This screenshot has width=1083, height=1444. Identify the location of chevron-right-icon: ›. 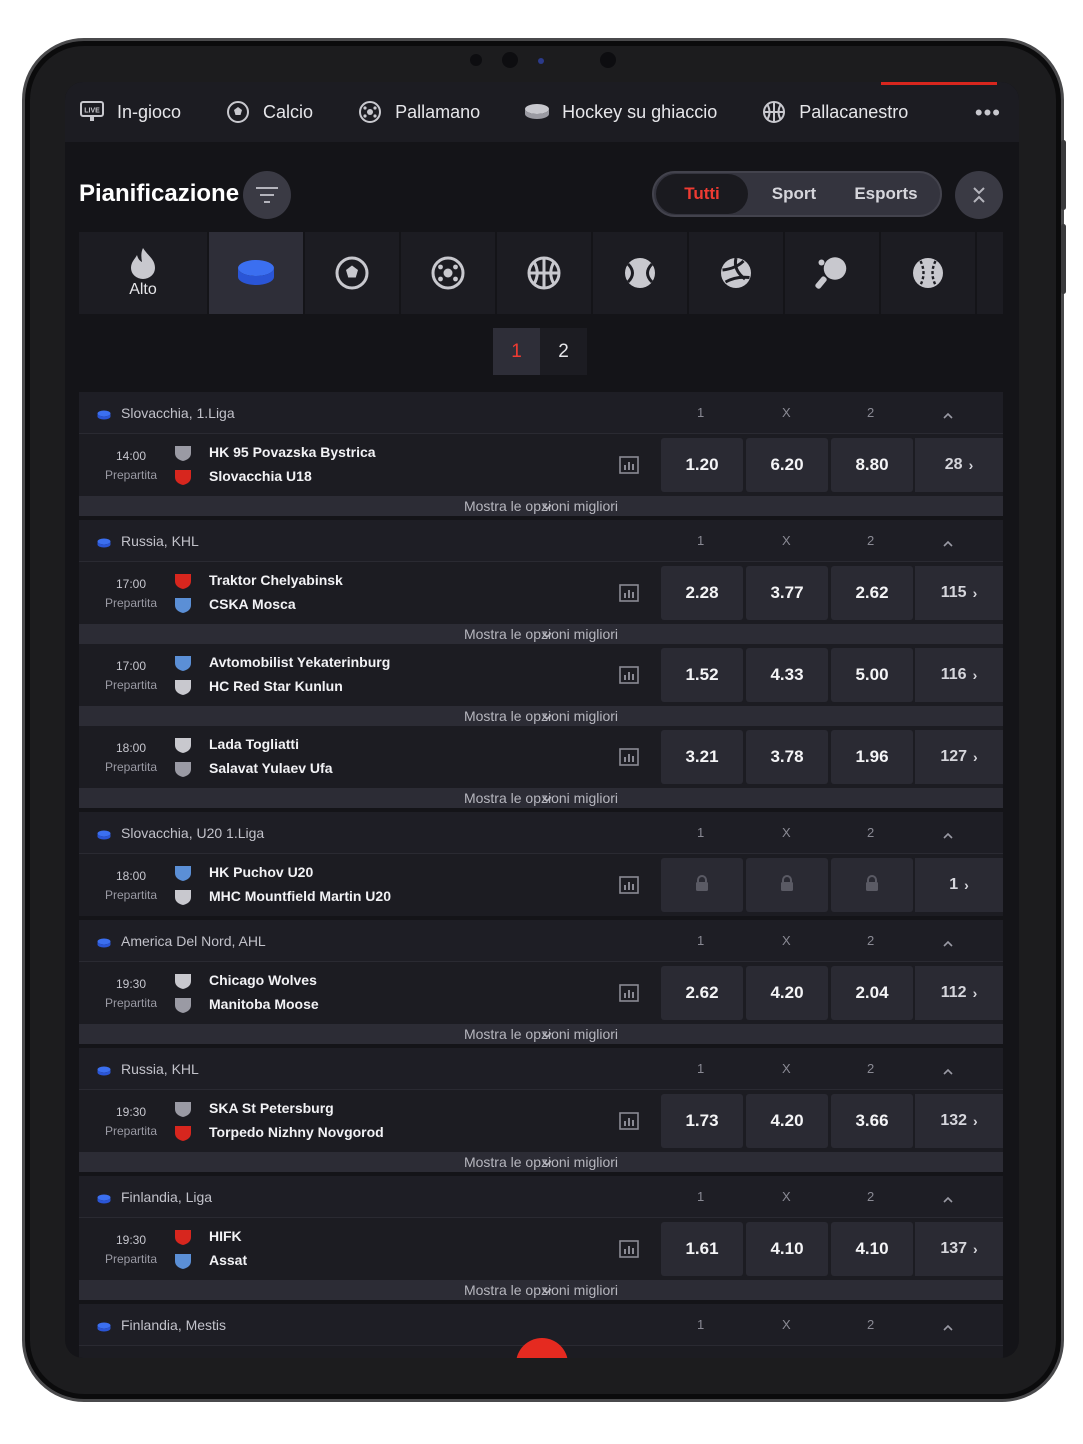
(971, 465).